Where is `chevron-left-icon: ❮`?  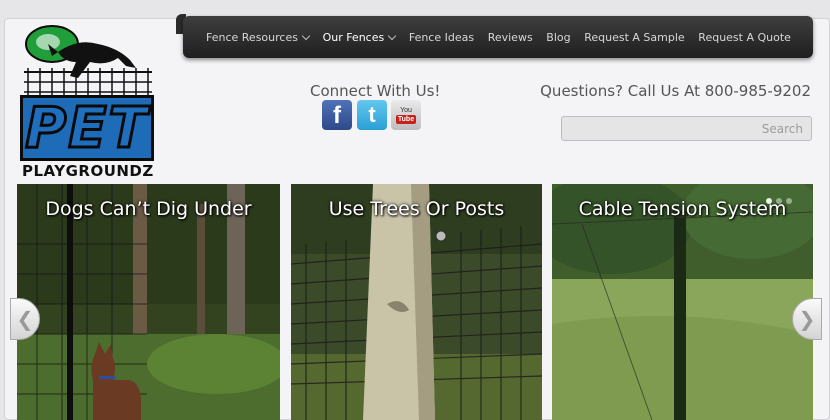 chevron-left-icon: ❮ is located at coordinates (25, 319).